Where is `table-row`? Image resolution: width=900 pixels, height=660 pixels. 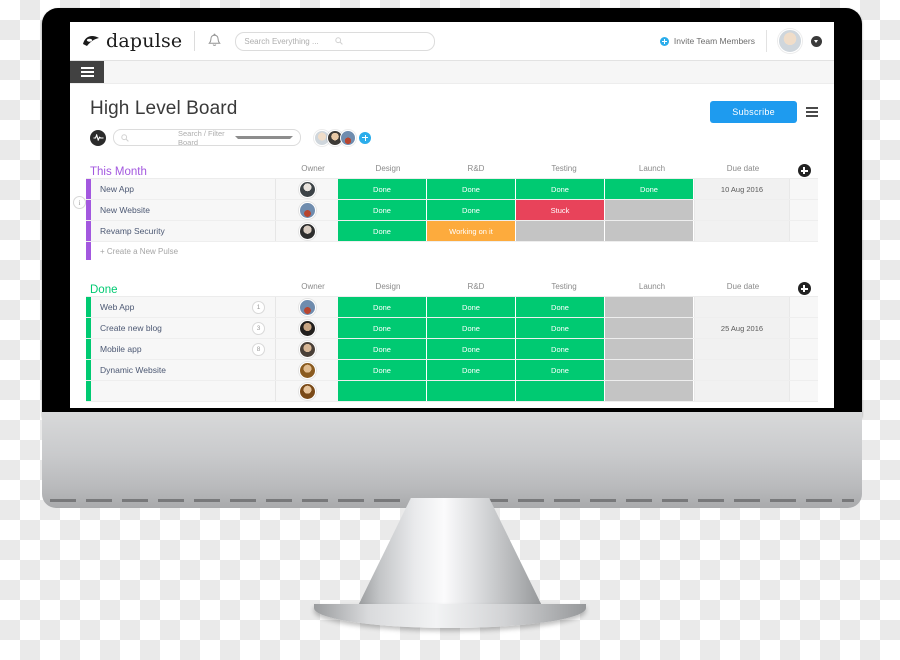
table-row is located at coordinates (452, 391).